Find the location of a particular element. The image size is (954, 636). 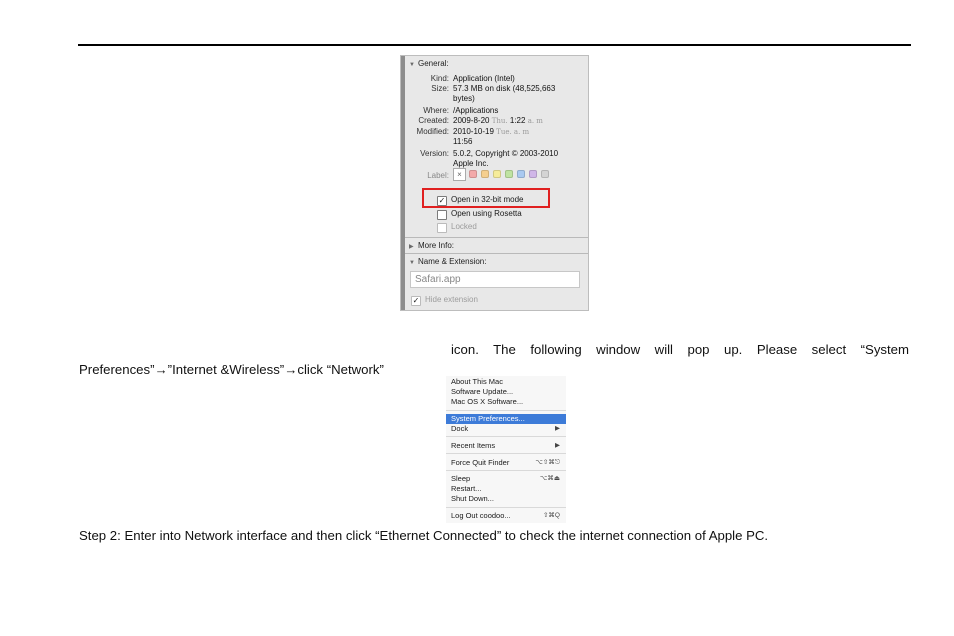

no-label-icon: × is located at coordinates (459, 174).